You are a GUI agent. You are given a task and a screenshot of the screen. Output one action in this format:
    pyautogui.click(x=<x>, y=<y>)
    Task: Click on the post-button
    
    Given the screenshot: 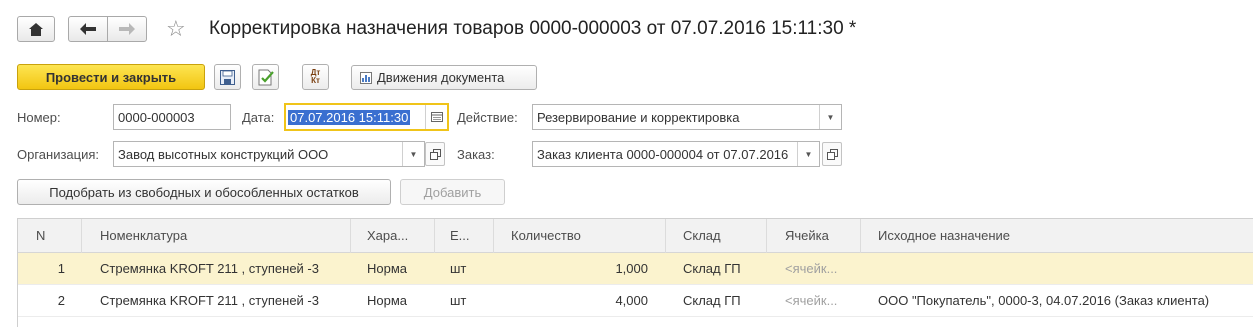 What is the action you would take?
    pyautogui.click(x=265, y=77)
    